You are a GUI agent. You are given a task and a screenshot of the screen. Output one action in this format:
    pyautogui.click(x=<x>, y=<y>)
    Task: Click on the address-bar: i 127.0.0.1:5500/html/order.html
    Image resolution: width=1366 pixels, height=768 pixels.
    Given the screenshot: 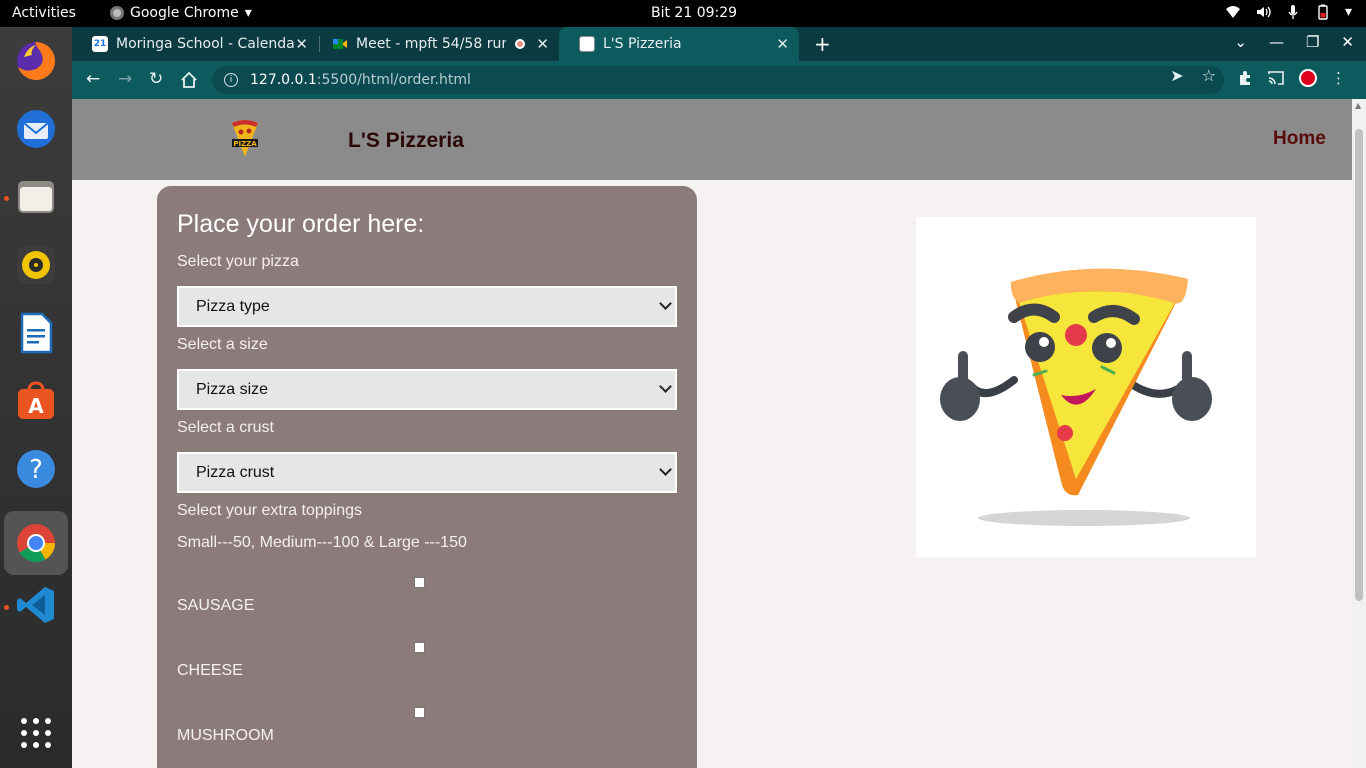 What is the action you would take?
    pyautogui.click(x=718, y=80)
    